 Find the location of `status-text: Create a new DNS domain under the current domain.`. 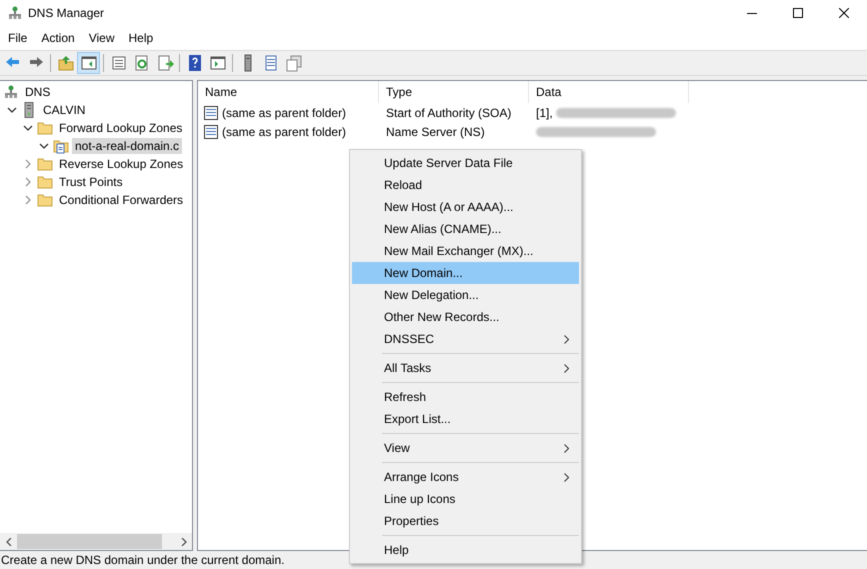

status-text: Create a new DNS domain under the current domain. is located at coordinates (142, 560).